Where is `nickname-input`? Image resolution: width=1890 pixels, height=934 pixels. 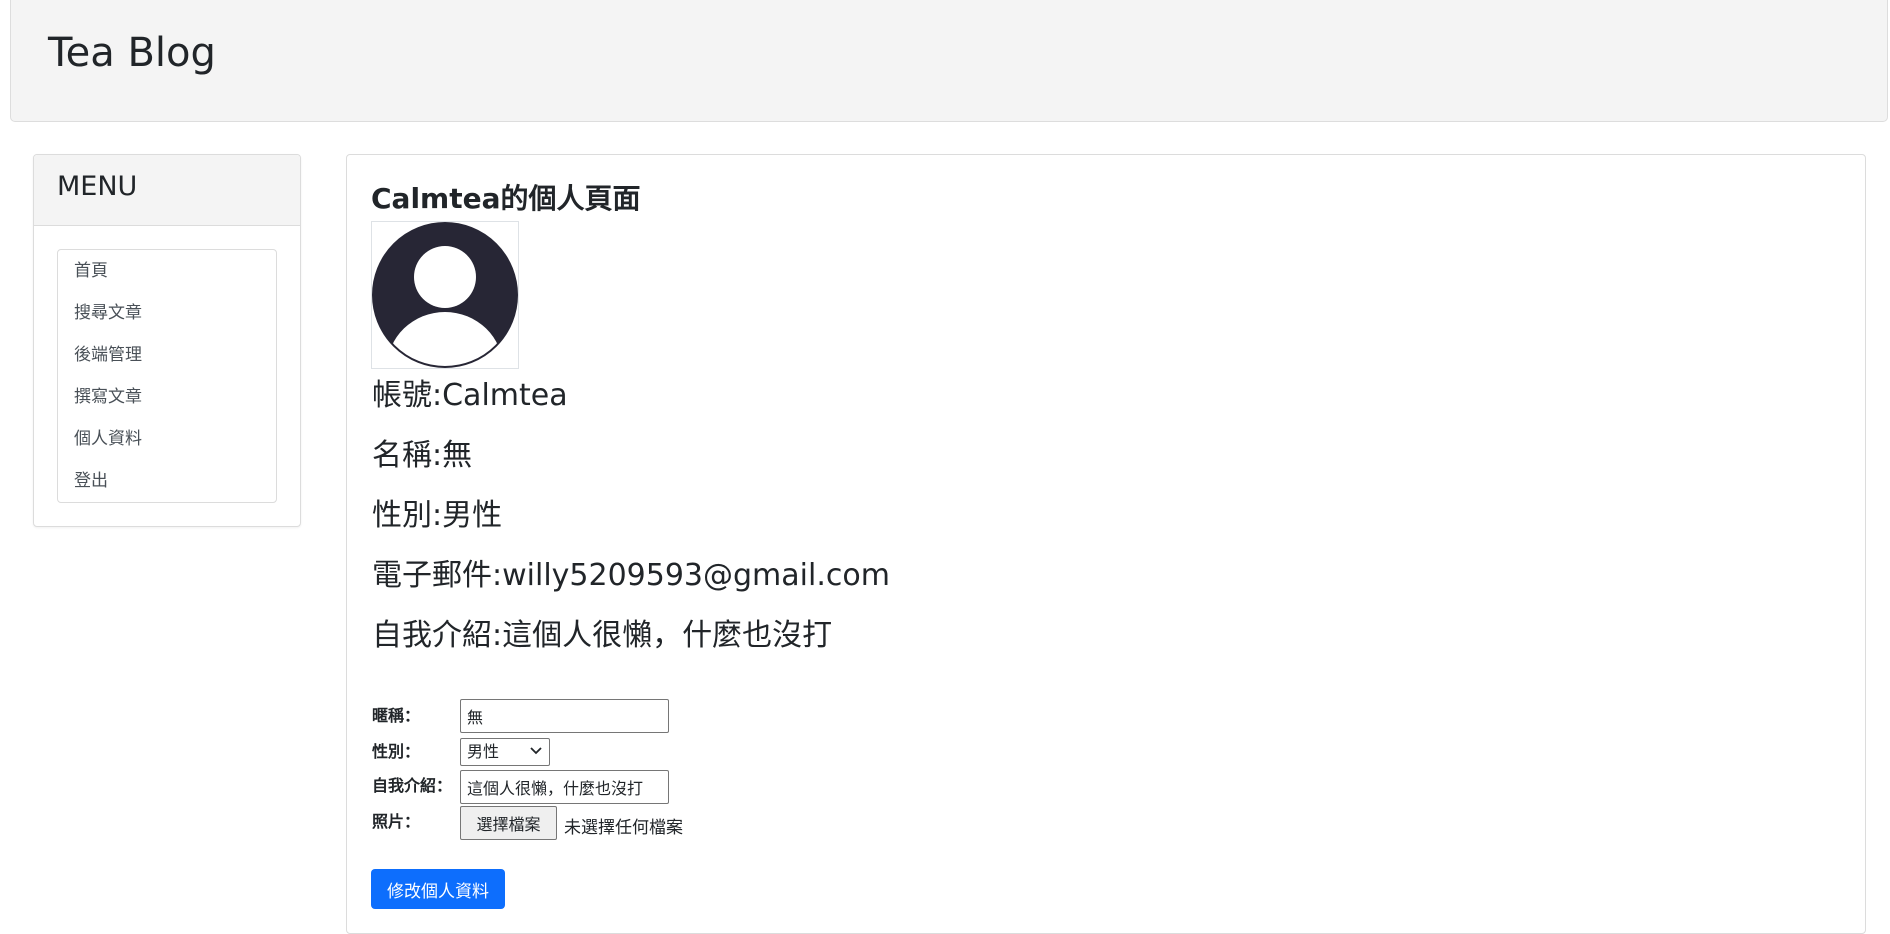
nickname-input is located at coordinates (564, 716).